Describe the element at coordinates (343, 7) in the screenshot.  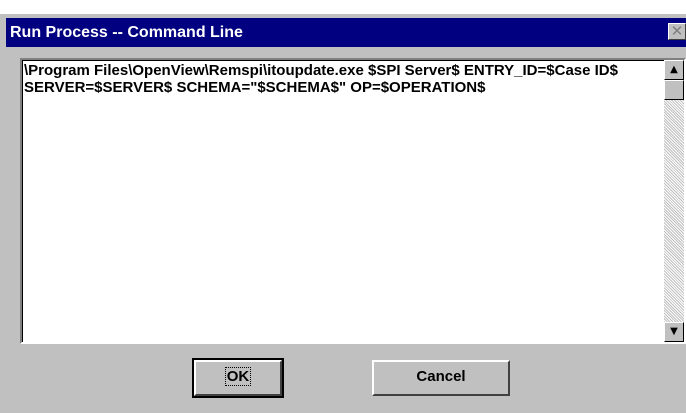
I see `screen-top-strip` at that location.